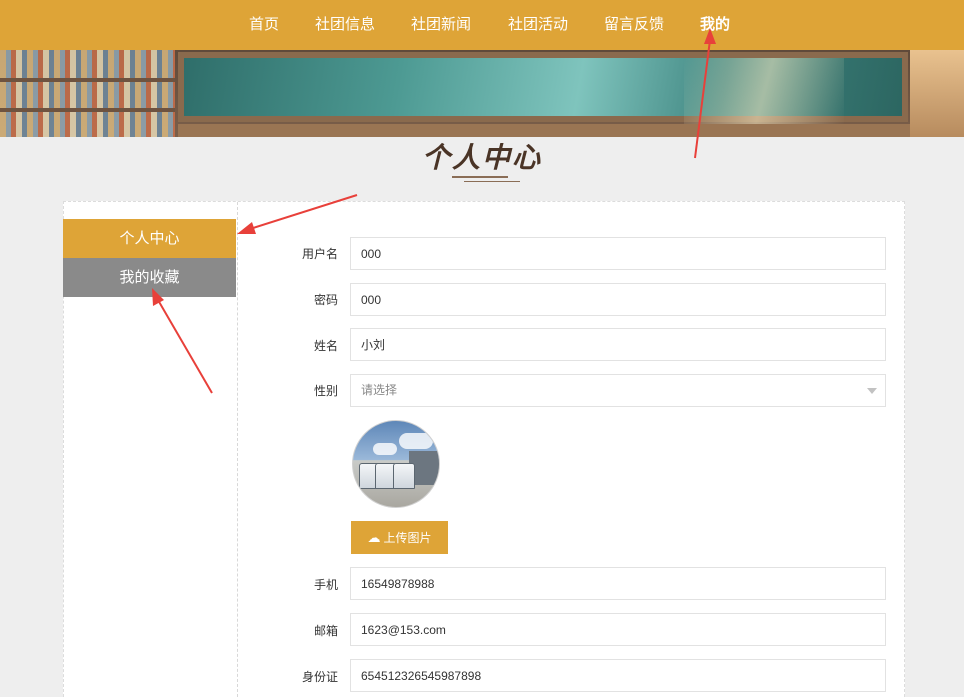 The height and width of the screenshot is (697, 964). What do you see at coordinates (345, 25) in the screenshot?
I see `nav-item-club-info: 社团信息` at bounding box center [345, 25].